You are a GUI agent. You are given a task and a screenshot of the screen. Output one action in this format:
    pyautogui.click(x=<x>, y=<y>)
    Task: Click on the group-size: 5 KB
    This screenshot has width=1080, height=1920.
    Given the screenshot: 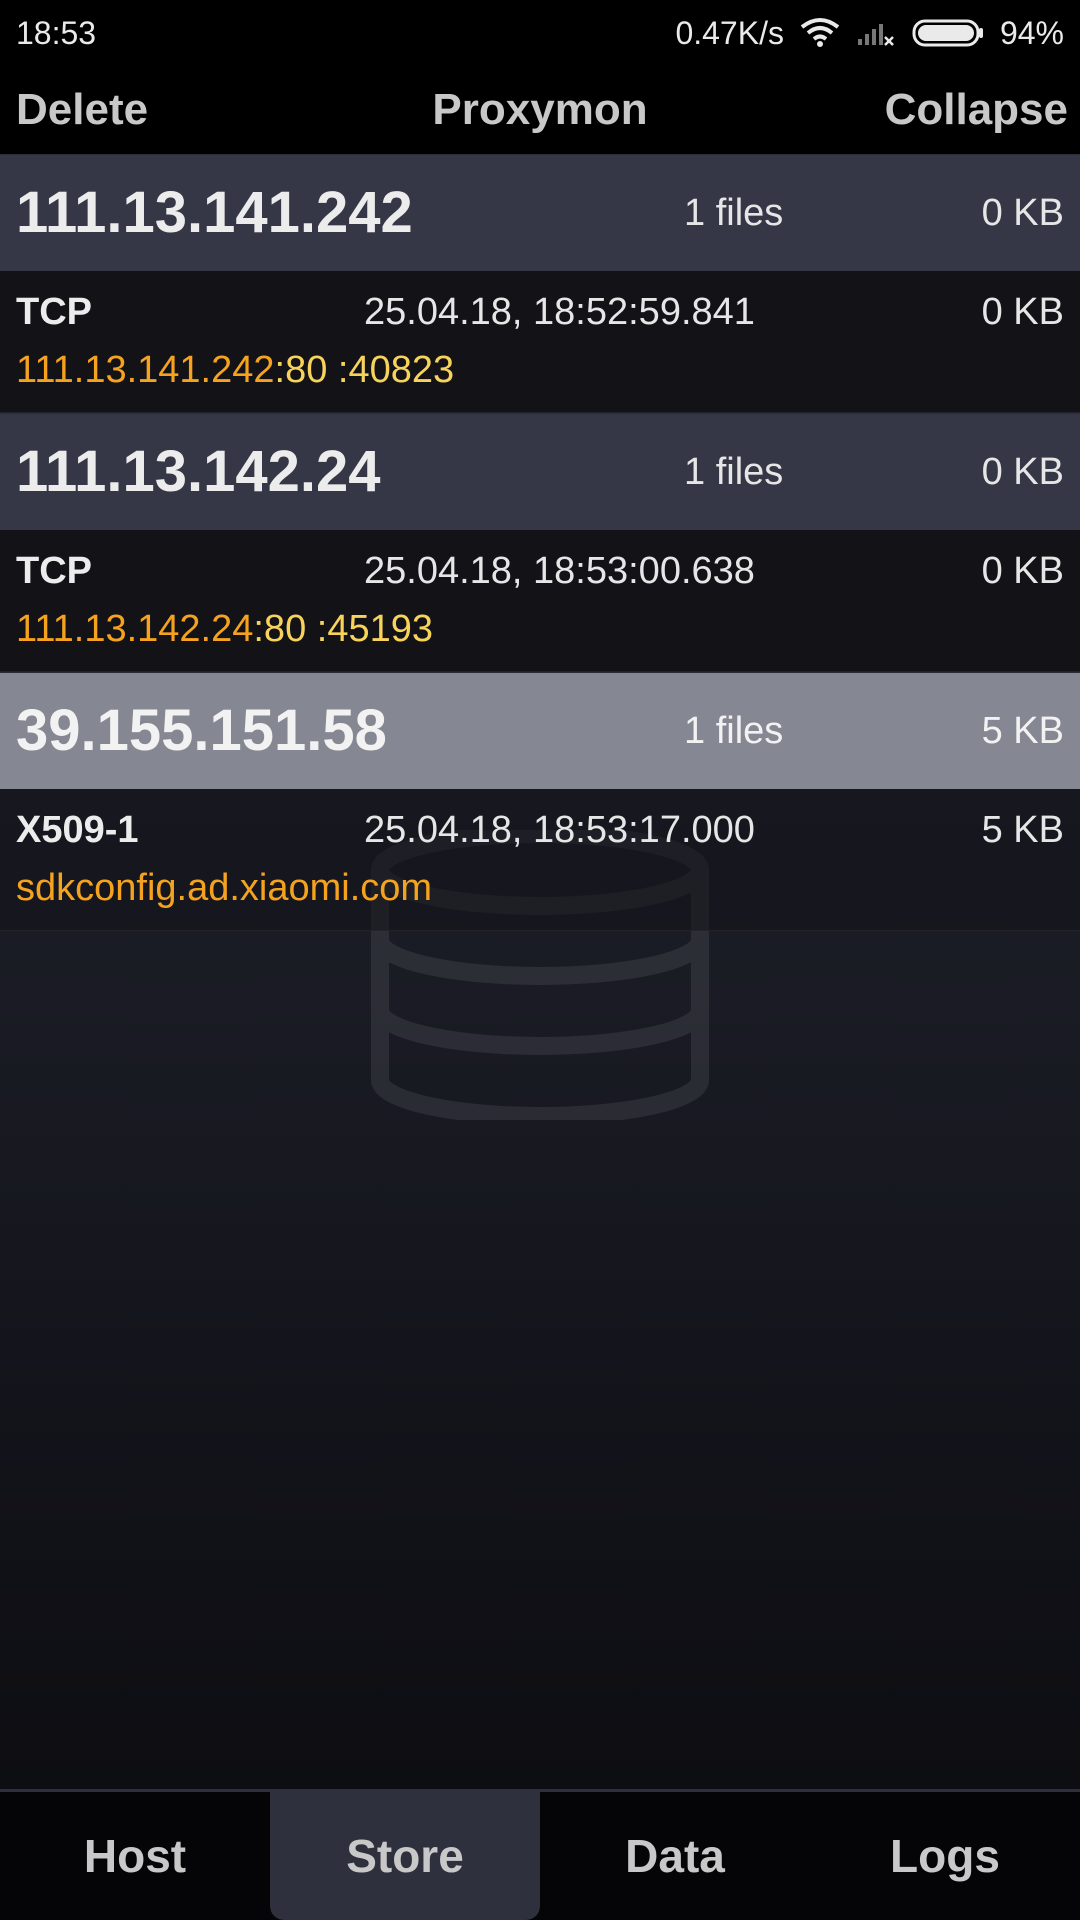 What is the action you would take?
    pyautogui.click(x=1022, y=731)
    